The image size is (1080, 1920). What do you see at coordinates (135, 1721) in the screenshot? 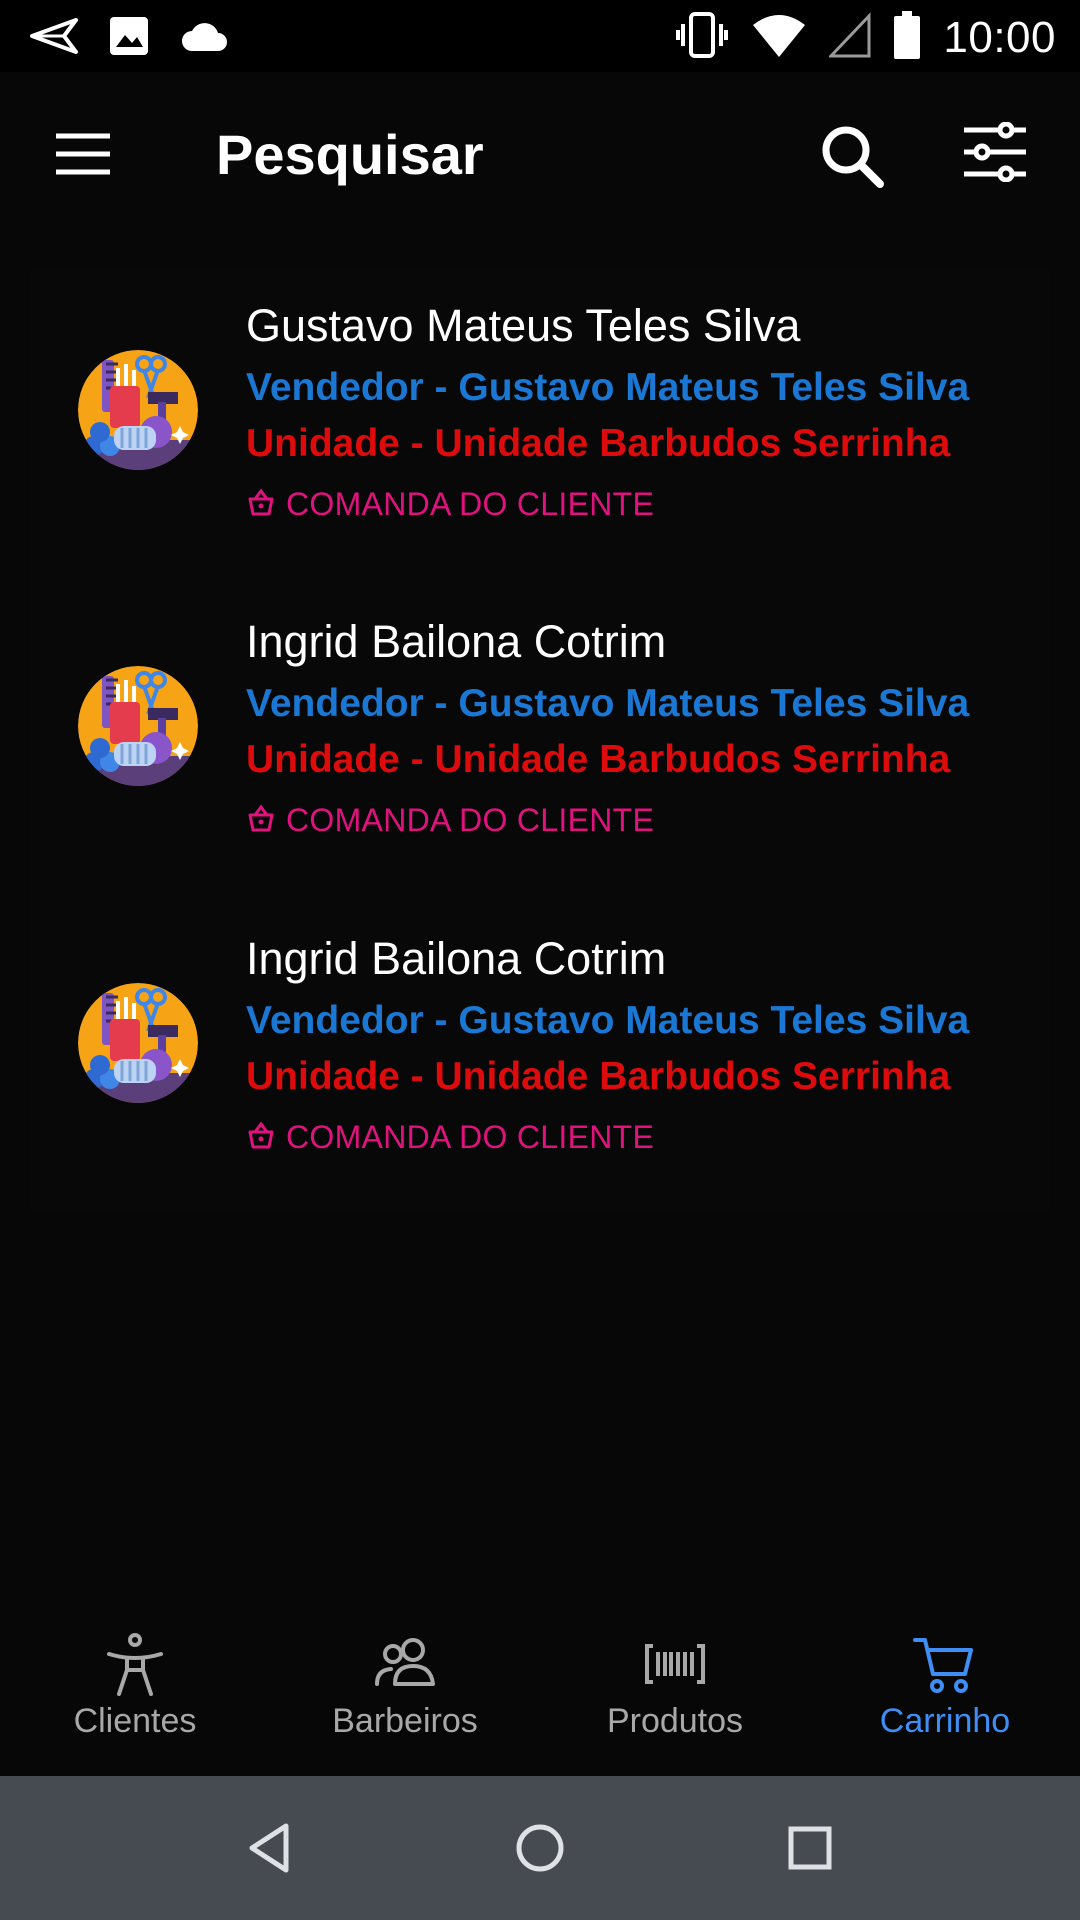
I see `tab-label: Clientes` at bounding box center [135, 1721].